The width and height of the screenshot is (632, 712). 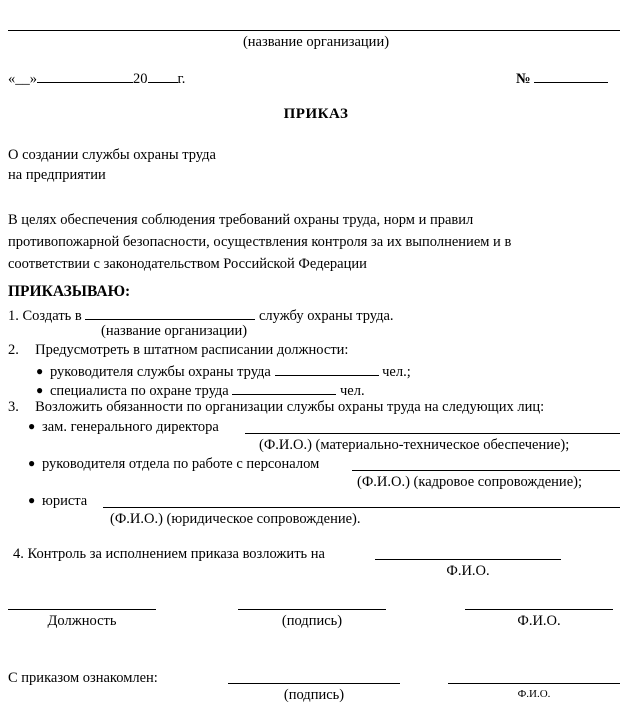 What do you see at coordinates (162, 75) in the screenshot?
I see `date-year-blank` at bounding box center [162, 75].